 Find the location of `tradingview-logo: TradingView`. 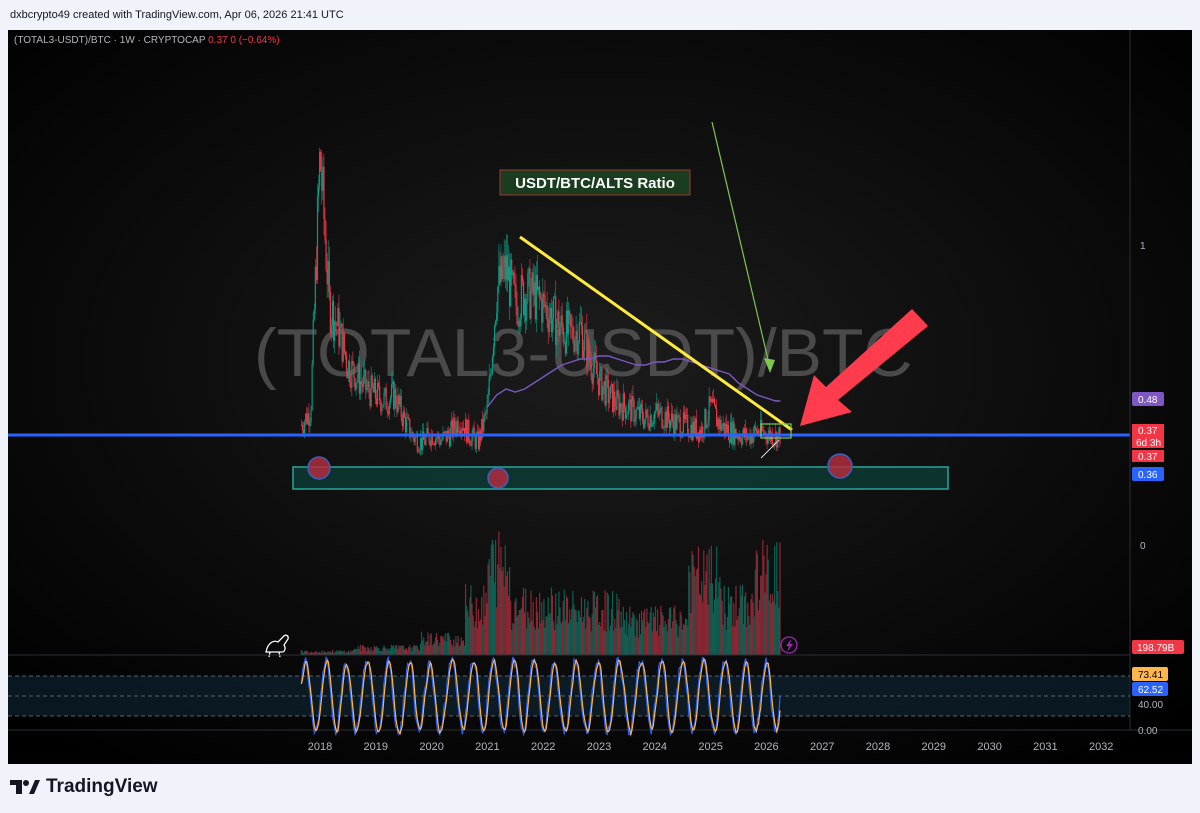

tradingview-logo: TradingView is located at coordinates (84, 787).